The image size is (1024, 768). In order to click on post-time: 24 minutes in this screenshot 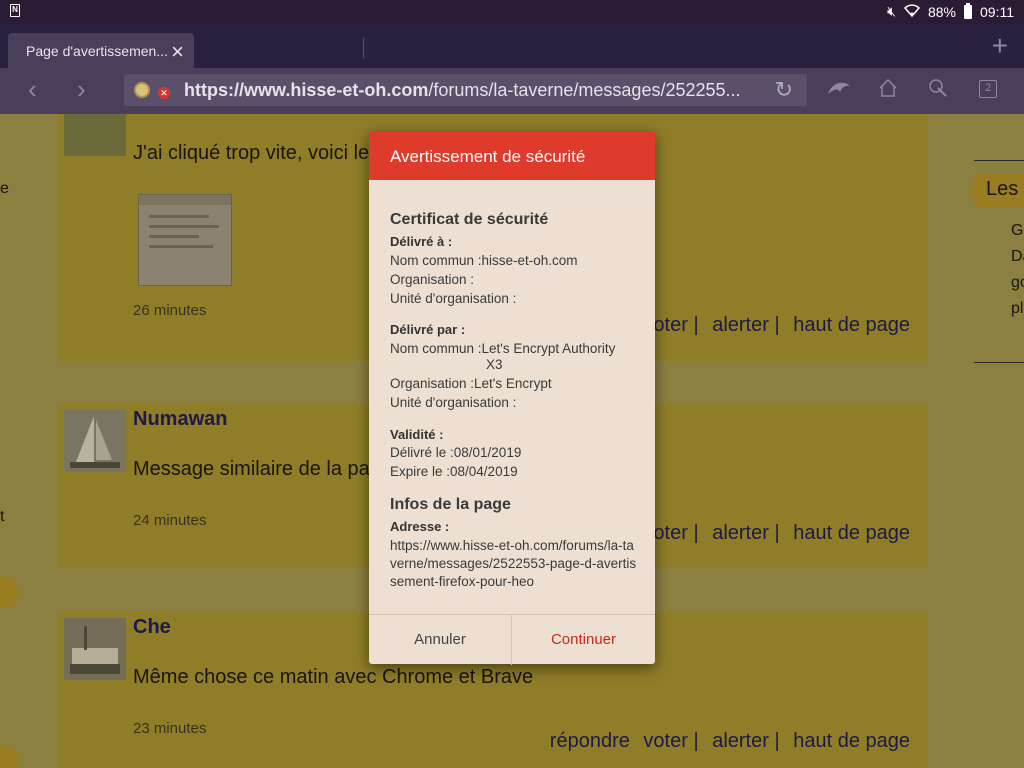, I will do `click(170, 520)`.